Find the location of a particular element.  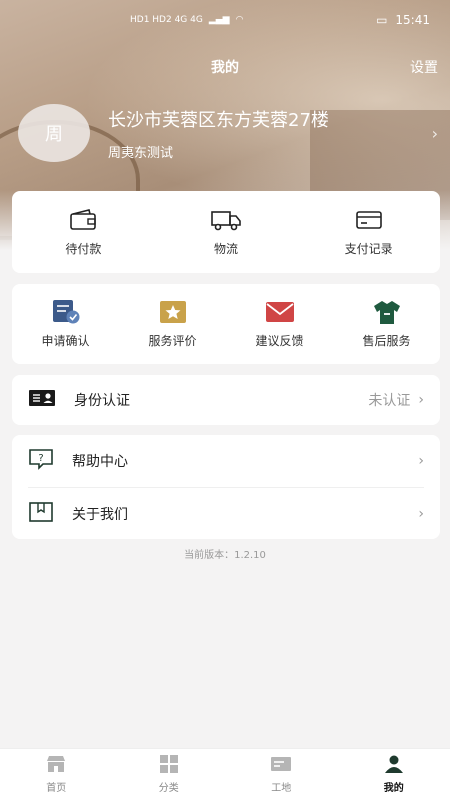

signal-icon: ▂▄▆ is located at coordinates (219, 20).